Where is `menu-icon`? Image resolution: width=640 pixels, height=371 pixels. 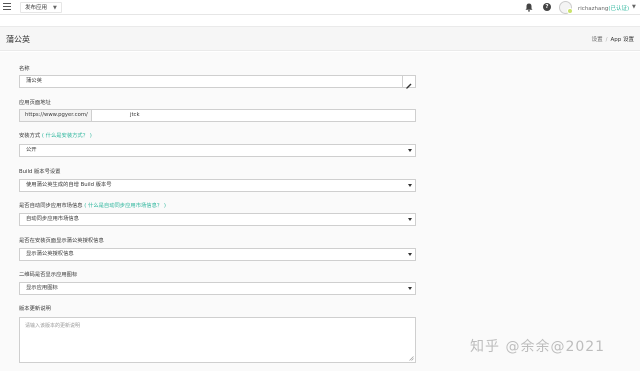
menu-icon is located at coordinates (7, 7).